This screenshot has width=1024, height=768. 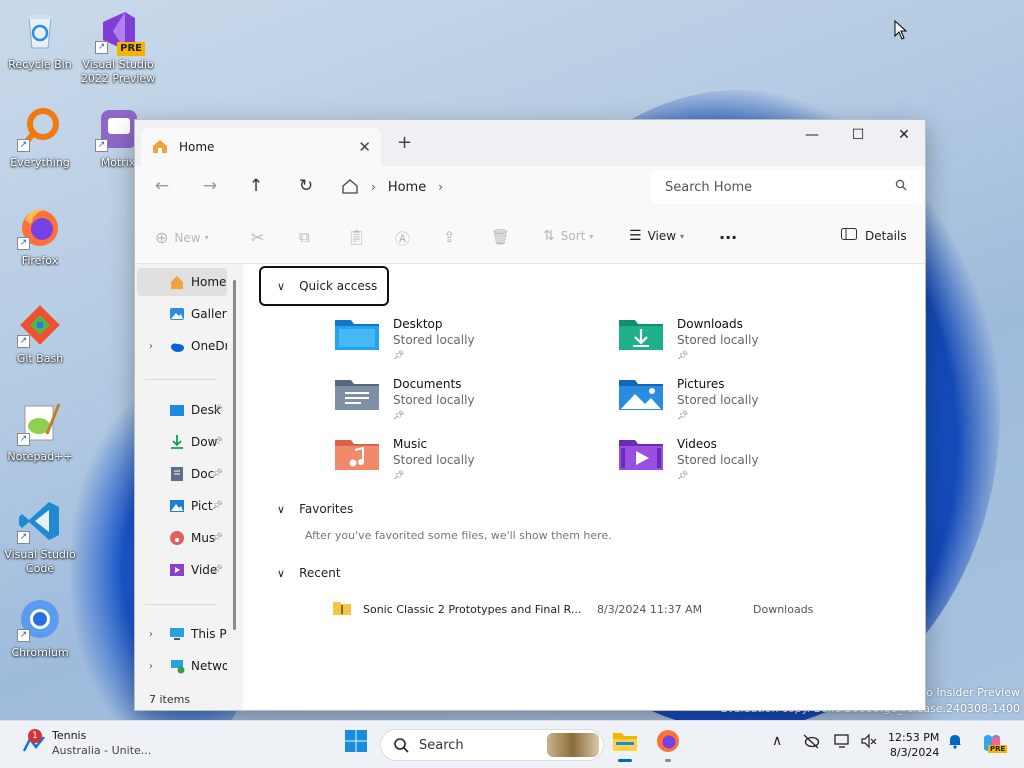 What do you see at coordinates (843, 743) in the screenshot?
I see `network-display-icon` at bounding box center [843, 743].